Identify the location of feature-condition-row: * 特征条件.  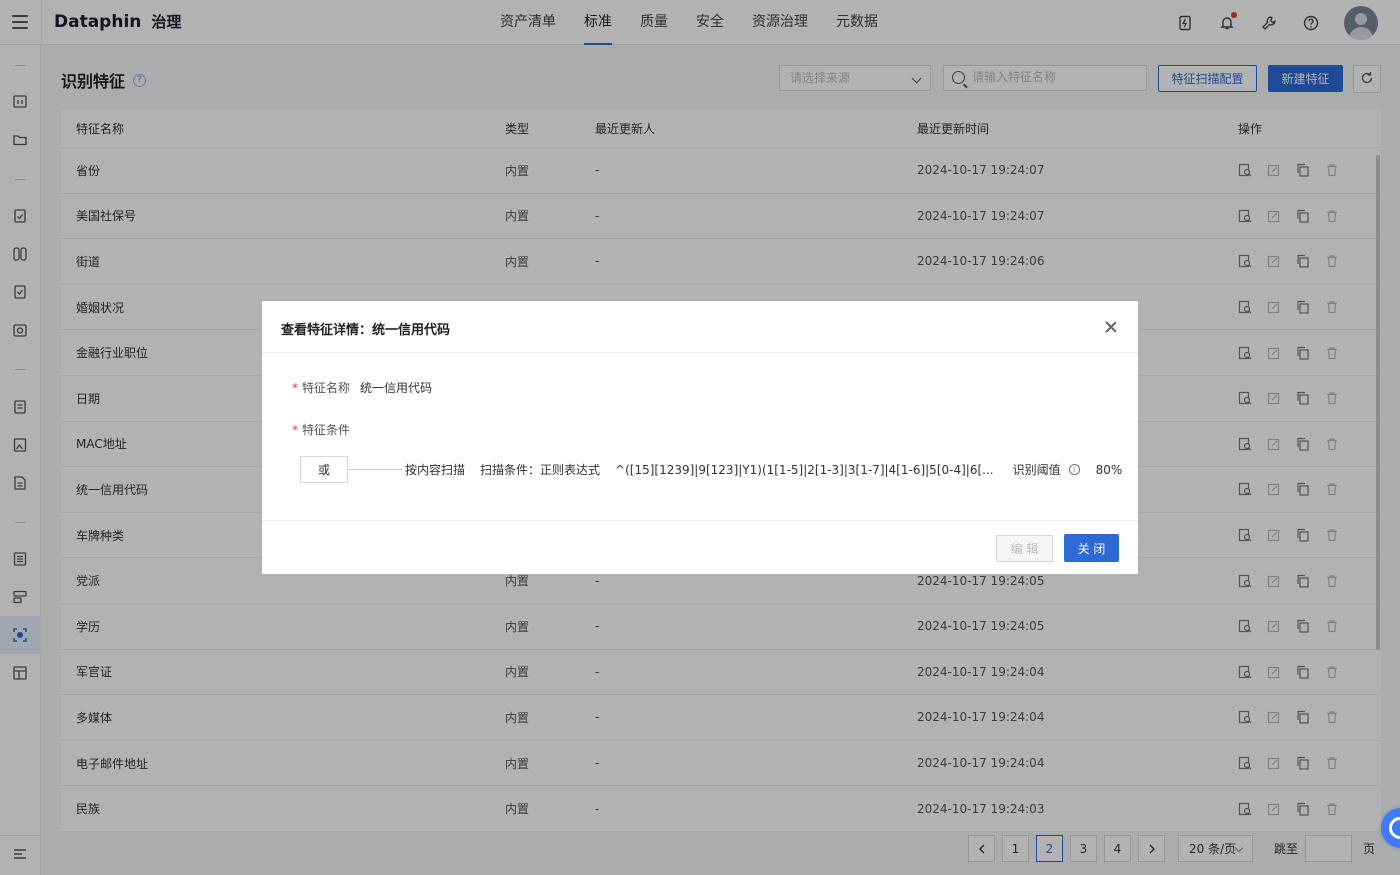
(326, 429).